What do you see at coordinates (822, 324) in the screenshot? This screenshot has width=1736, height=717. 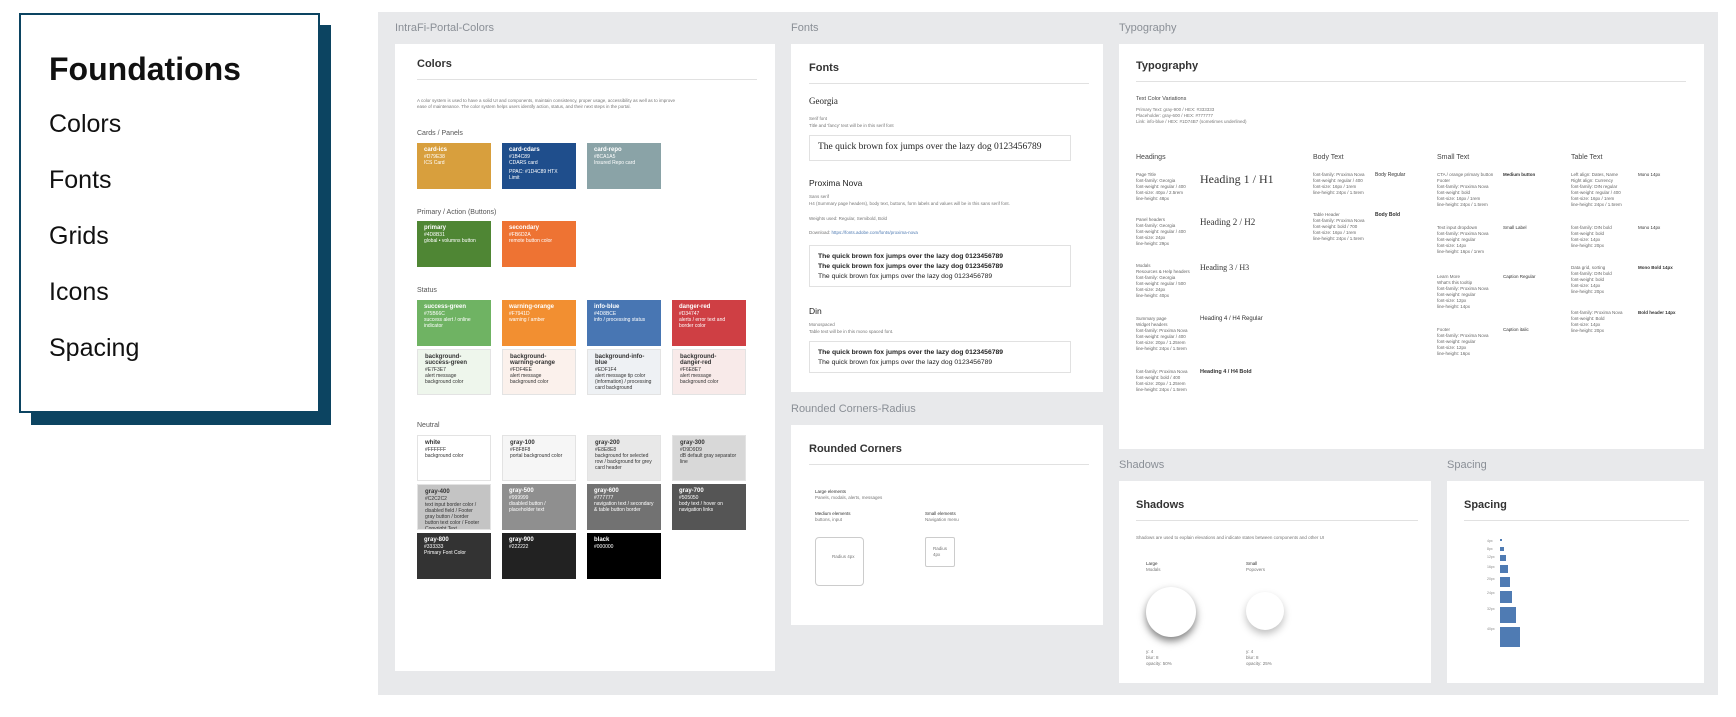 I see `din-kind: Monospaced` at bounding box center [822, 324].